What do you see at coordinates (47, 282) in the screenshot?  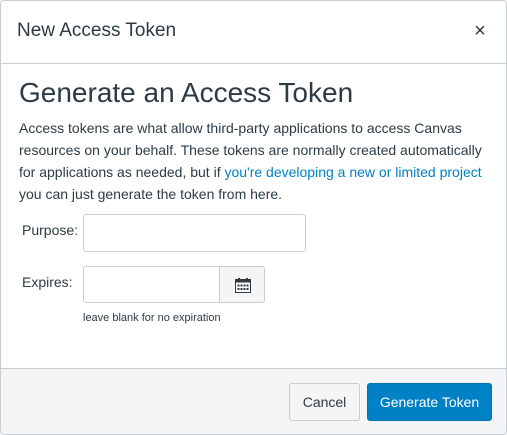 I see `expires-label: Expires:` at bounding box center [47, 282].